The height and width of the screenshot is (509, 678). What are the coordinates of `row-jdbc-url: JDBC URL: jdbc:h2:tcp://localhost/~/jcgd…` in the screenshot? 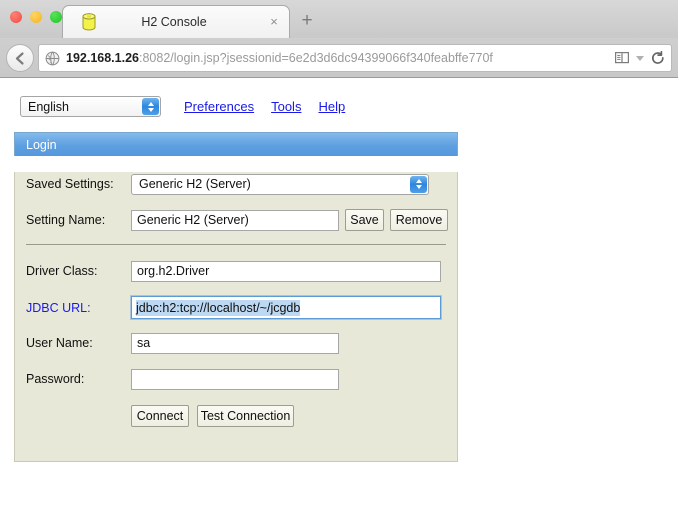 It's located at (241, 307).